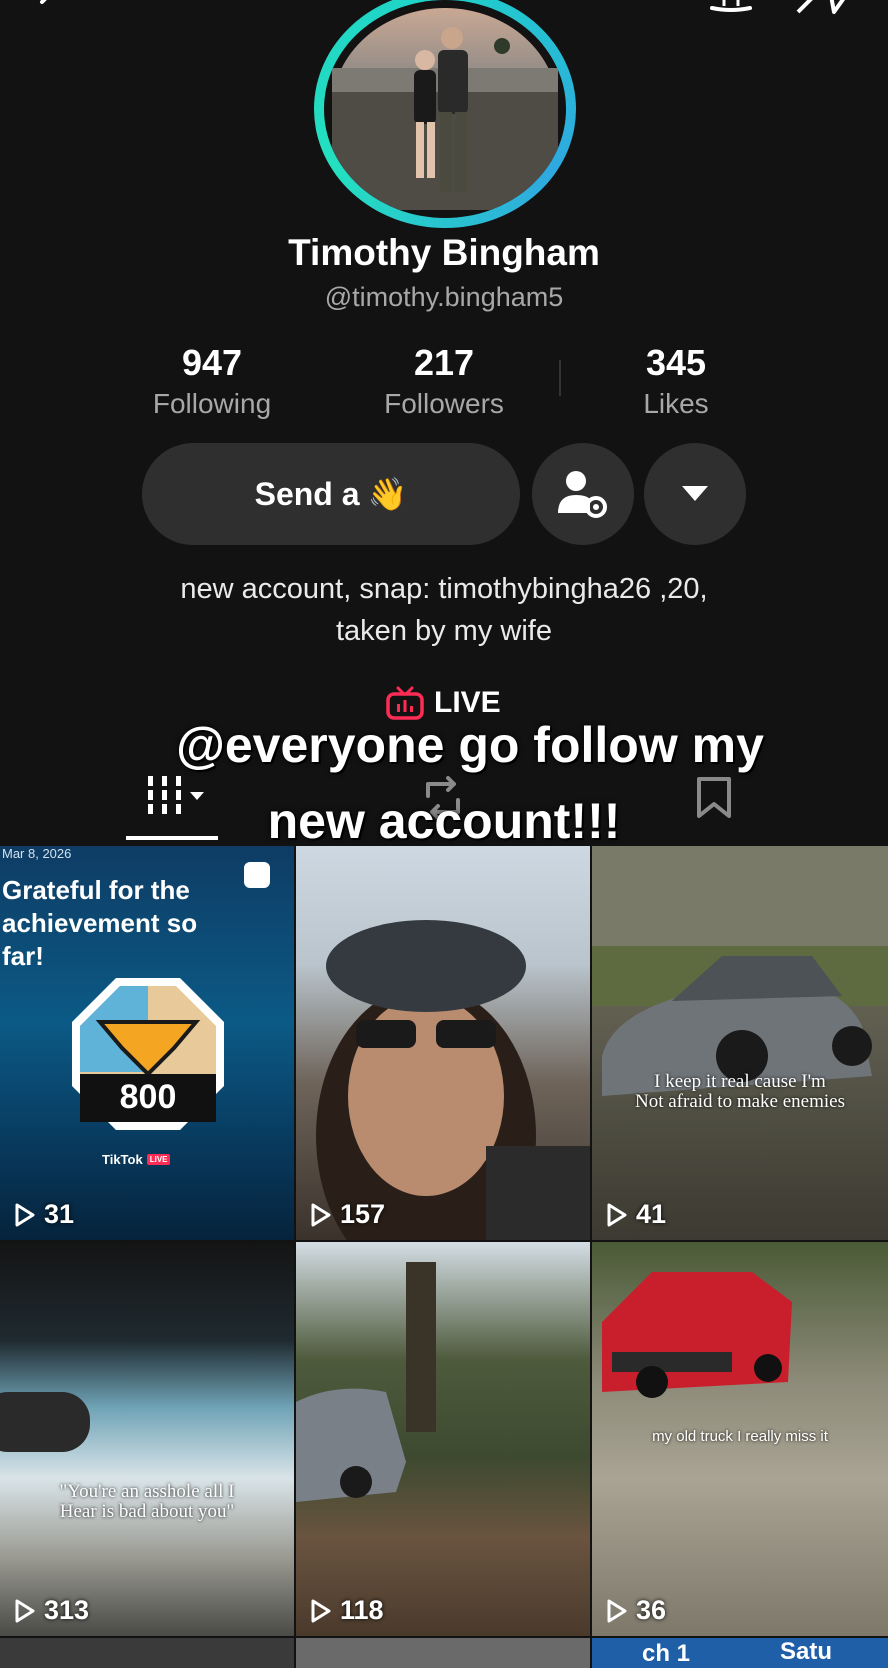 Image resolution: width=888 pixels, height=1668 pixels. I want to click on likes-label: Likes, so click(676, 403).